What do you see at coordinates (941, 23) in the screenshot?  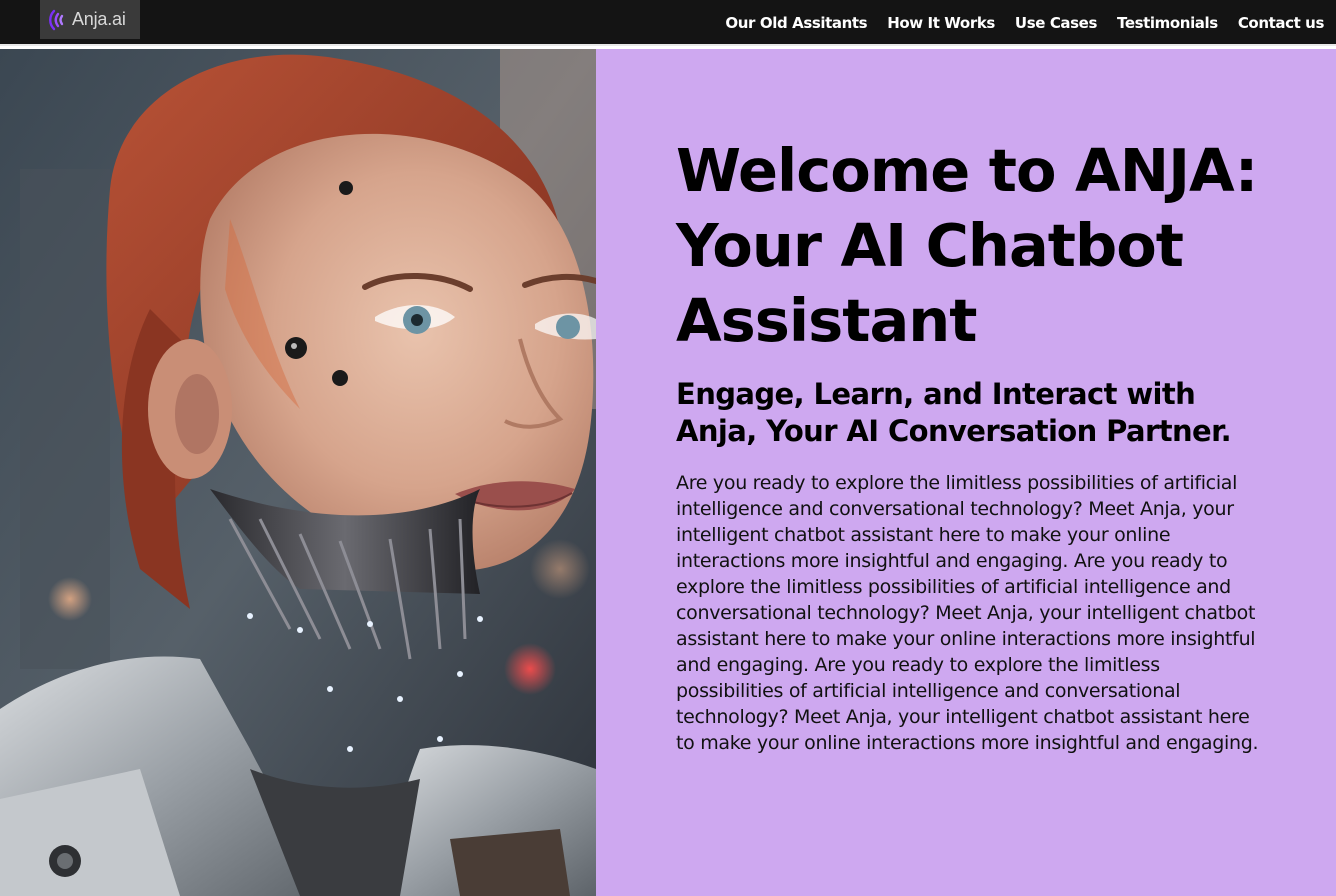 I see `nav-link-how-it-works: How It Works` at bounding box center [941, 23].